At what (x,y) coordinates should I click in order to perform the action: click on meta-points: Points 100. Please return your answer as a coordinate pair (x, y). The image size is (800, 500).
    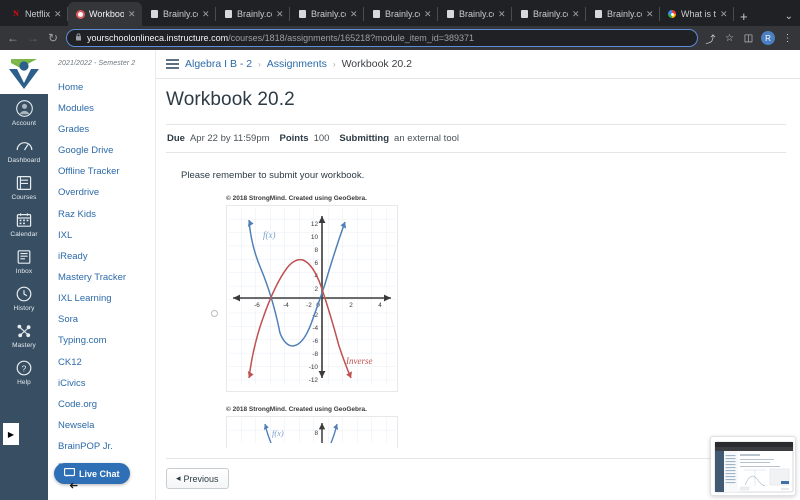
    Looking at the image, I should click on (305, 138).